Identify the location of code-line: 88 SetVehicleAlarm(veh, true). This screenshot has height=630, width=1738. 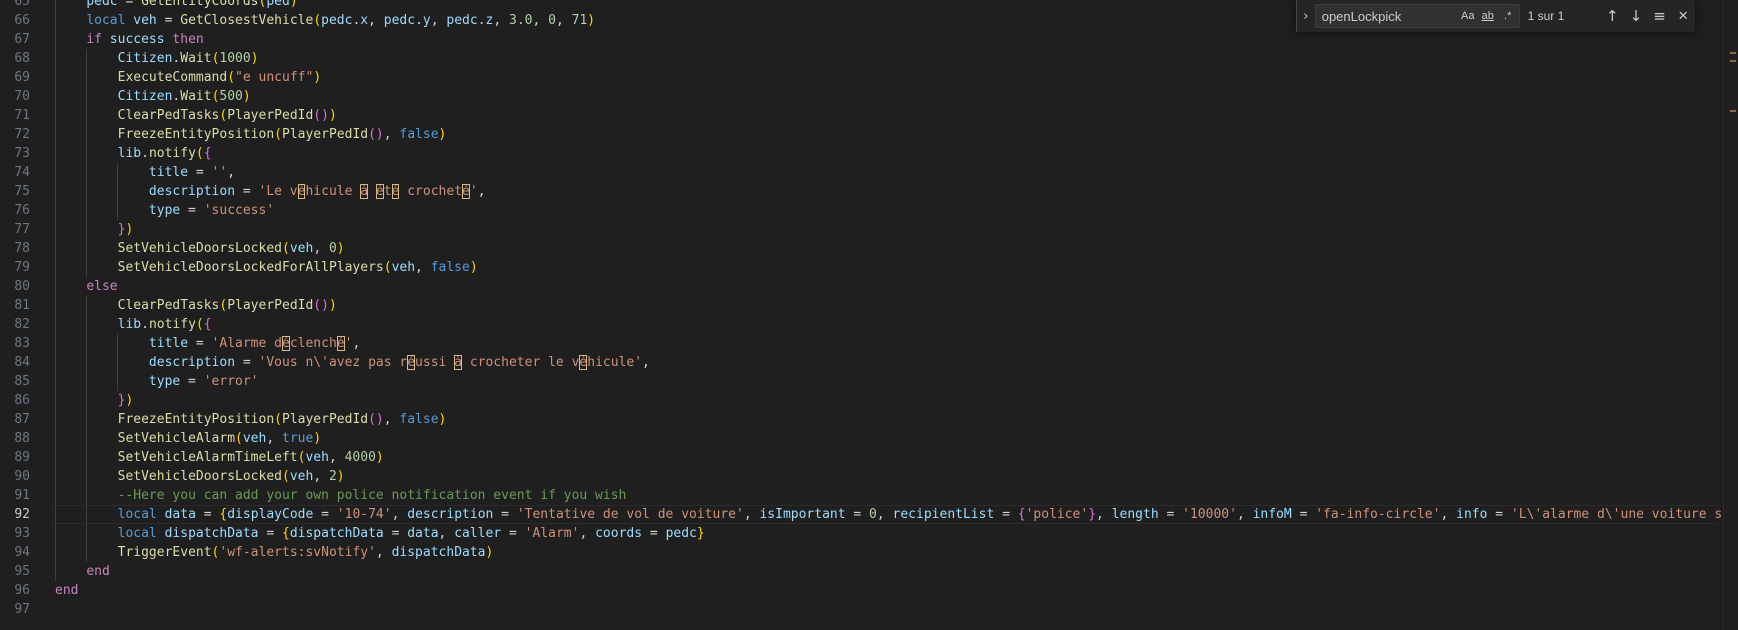
(859, 438).